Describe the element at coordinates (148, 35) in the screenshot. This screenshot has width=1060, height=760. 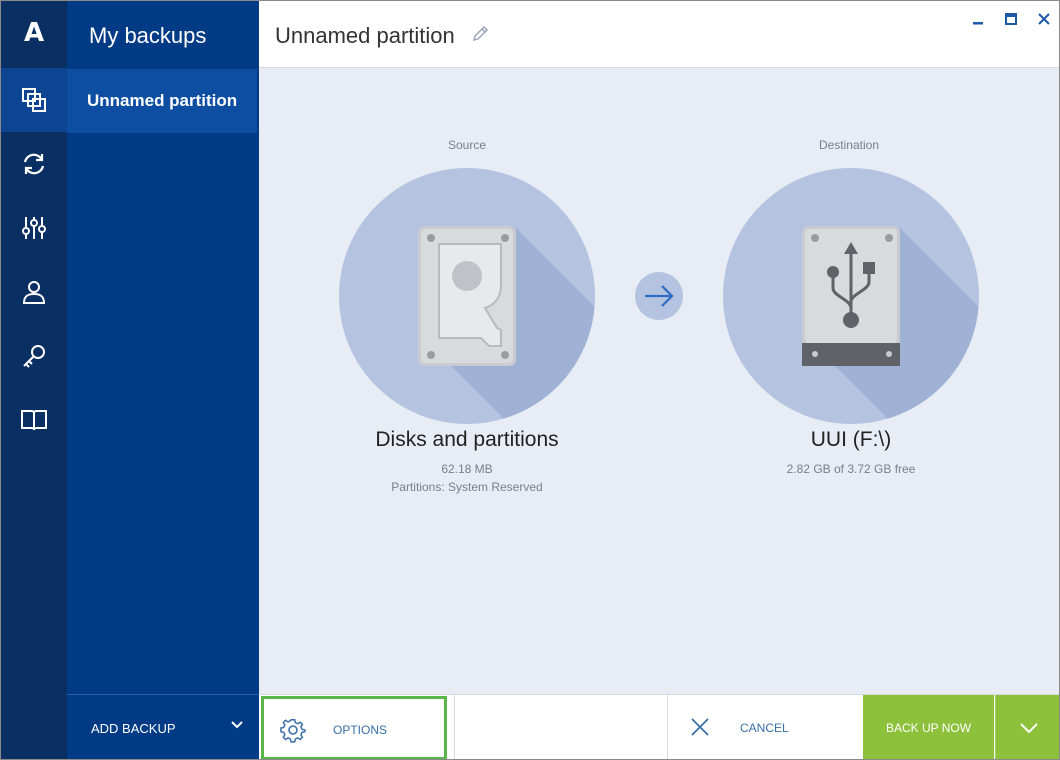
I see `panel-title: My backups` at that location.